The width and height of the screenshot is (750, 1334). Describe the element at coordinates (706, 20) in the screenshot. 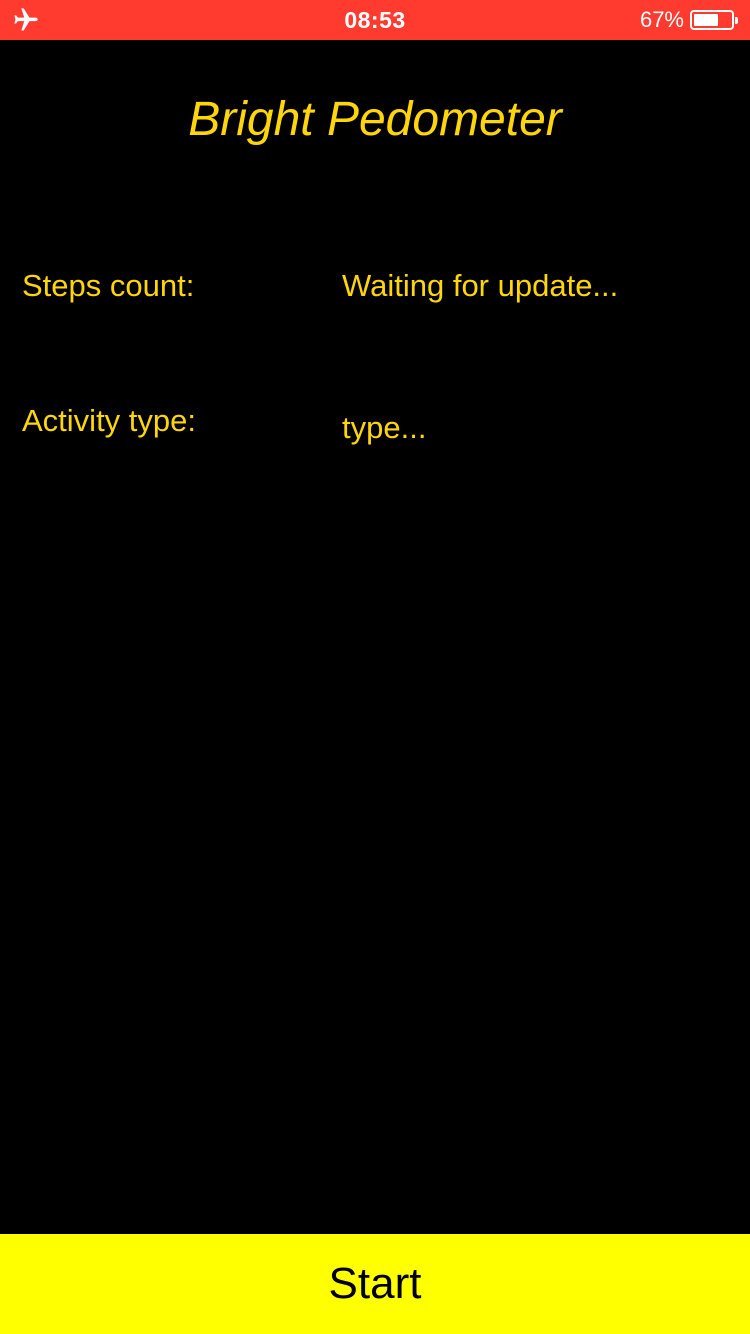

I see `battery-level-fill` at that location.